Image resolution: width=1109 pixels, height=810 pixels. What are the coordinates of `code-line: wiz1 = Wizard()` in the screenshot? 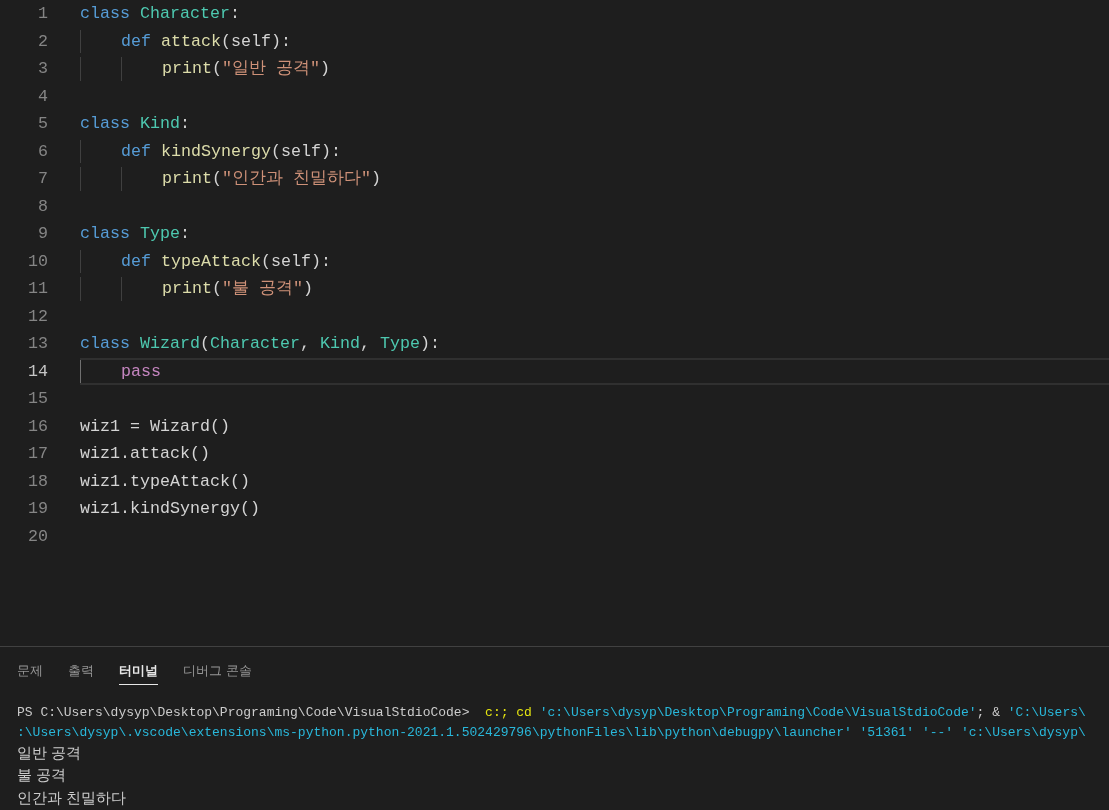 It's located at (155, 426).